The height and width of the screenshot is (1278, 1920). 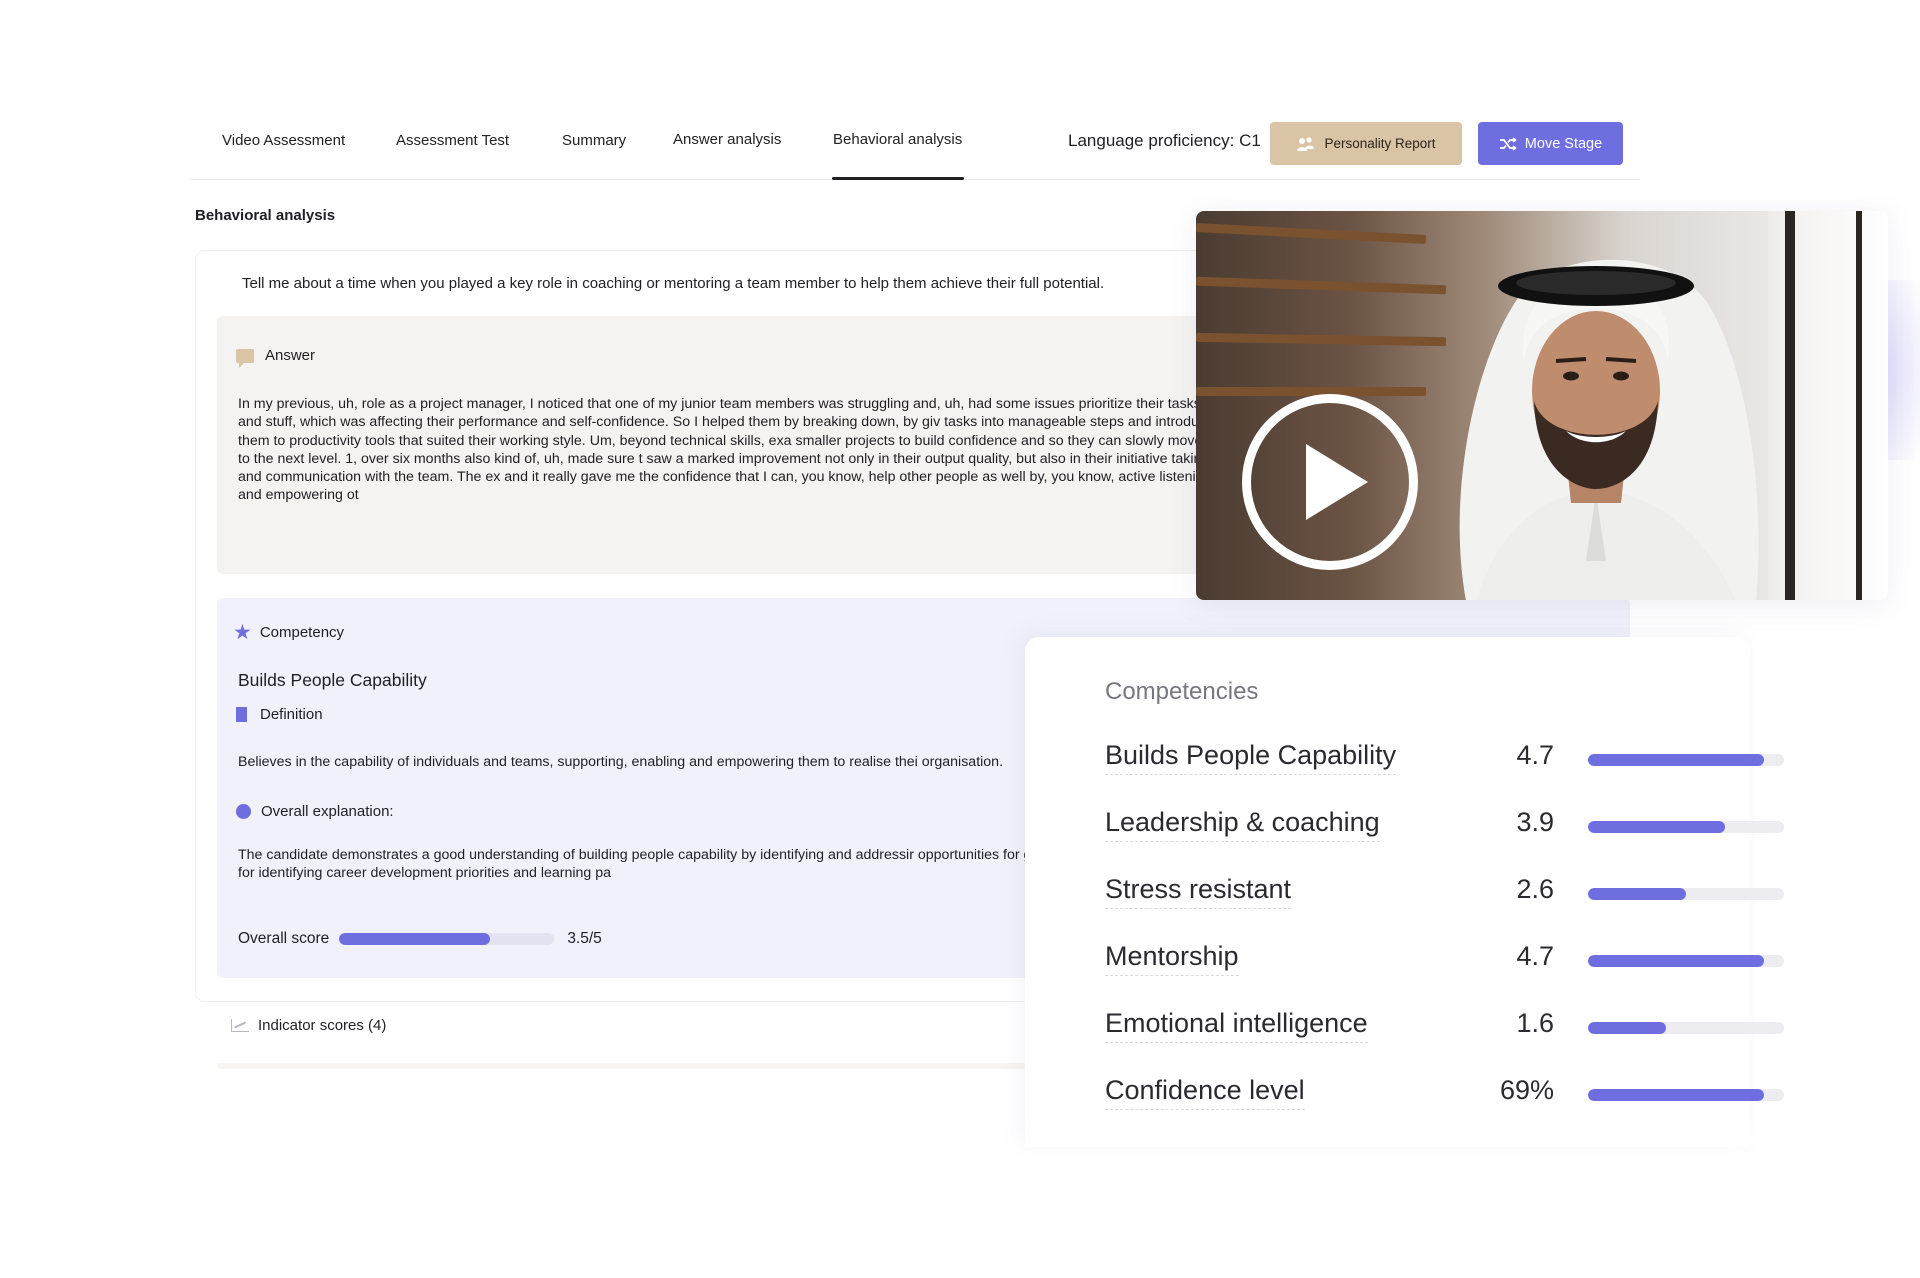 What do you see at coordinates (1198, 891) in the screenshot?
I see `competency-row-label: Stress resistant` at bounding box center [1198, 891].